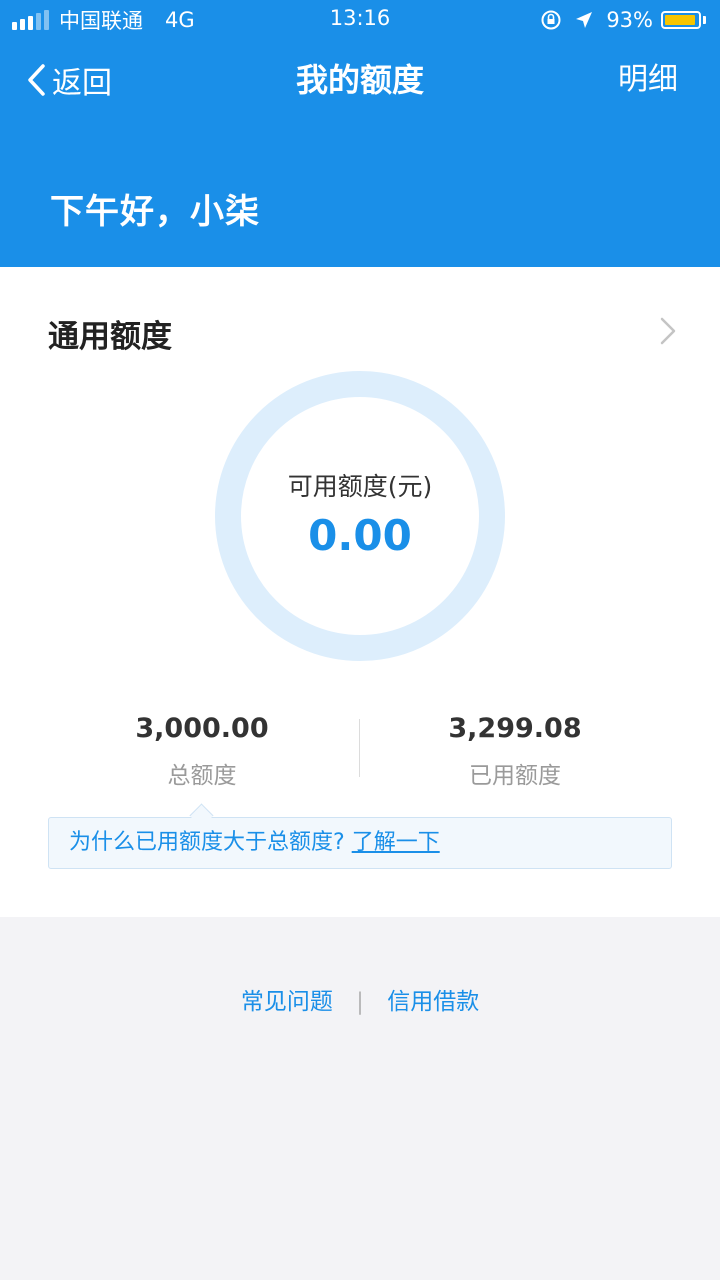 The width and height of the screenshot is (720, 1280). I want to click on footer-links: 常见问题 | 信用借款, so click(360, 999).